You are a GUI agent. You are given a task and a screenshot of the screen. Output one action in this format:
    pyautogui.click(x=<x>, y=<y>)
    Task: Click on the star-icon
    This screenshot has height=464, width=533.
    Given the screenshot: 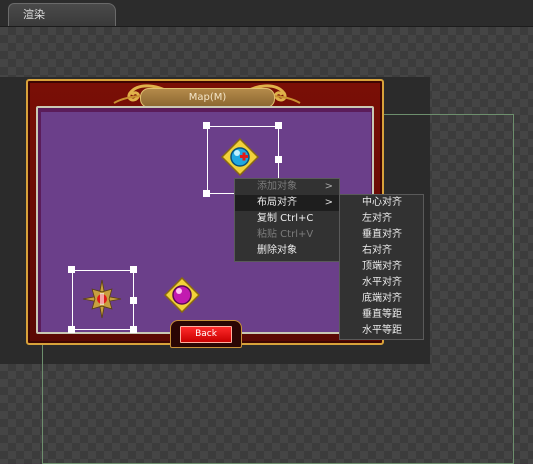 What is the action you would take?
    pyautogui.click(x=102, y=299)
    